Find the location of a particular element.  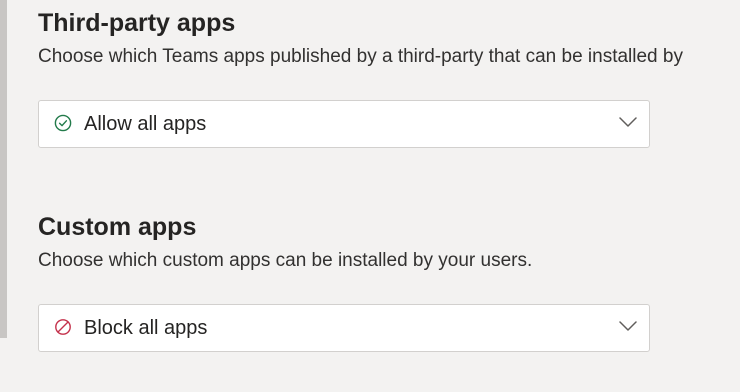

custom-apps-selected-value: Block all apps is located at coordinates (146, 328).